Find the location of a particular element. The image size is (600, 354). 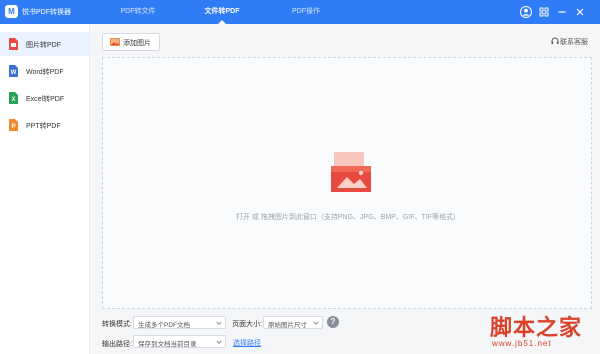

svg-text: W is located at coordinates (14, 73).